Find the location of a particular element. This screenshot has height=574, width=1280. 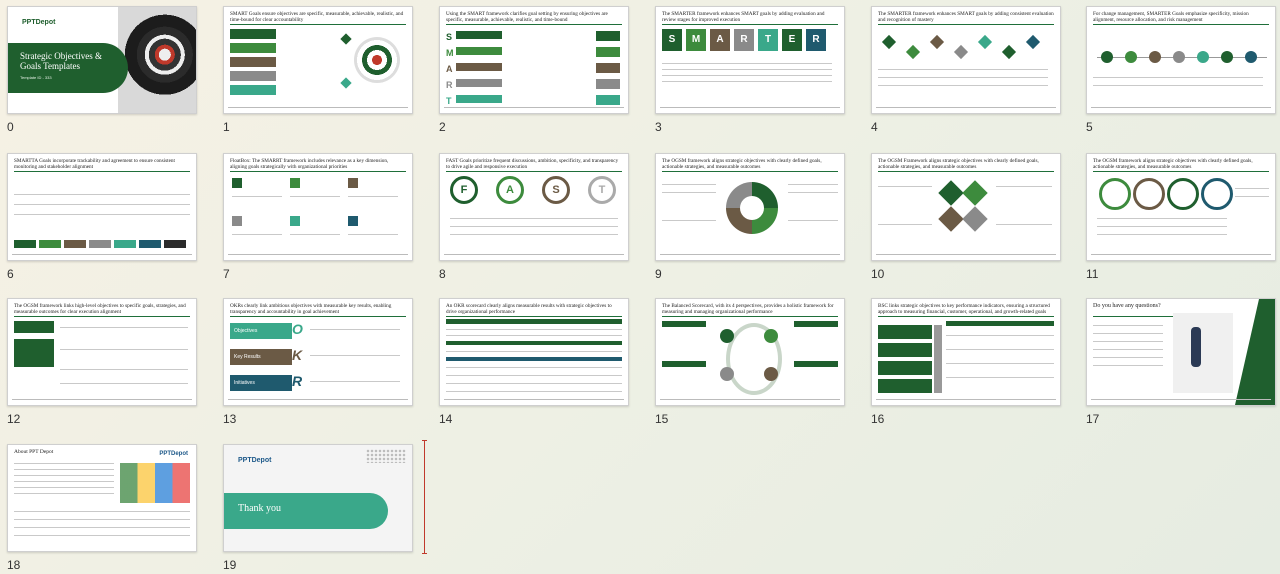

slide-number: 9 is located at coordinates (658, 274).